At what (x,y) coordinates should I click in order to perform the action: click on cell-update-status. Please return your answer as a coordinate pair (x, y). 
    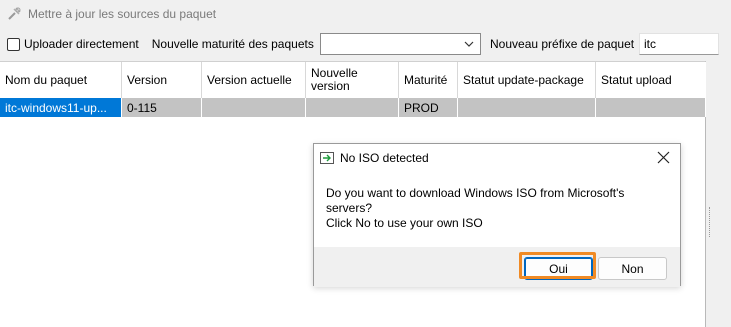
    Looking at the image, I should click on (527, 107).